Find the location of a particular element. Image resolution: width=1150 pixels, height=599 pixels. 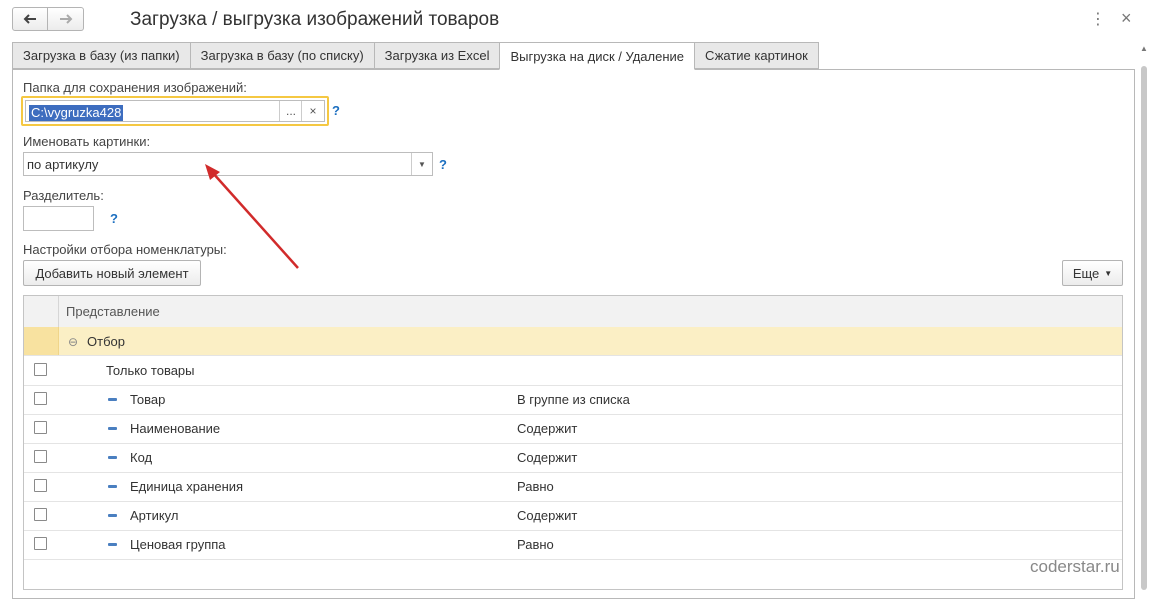

scroll-thumb is located at coordinates (1144, 328).